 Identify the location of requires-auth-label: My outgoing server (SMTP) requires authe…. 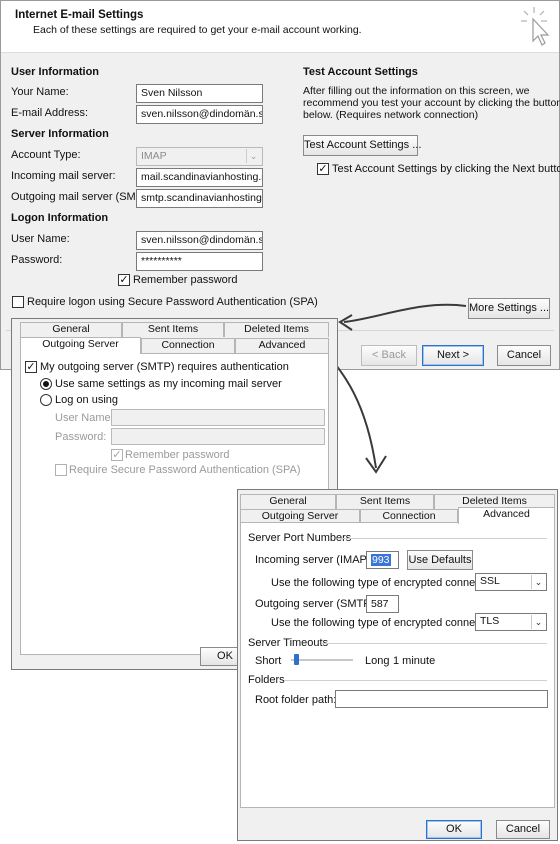
(164, 367).